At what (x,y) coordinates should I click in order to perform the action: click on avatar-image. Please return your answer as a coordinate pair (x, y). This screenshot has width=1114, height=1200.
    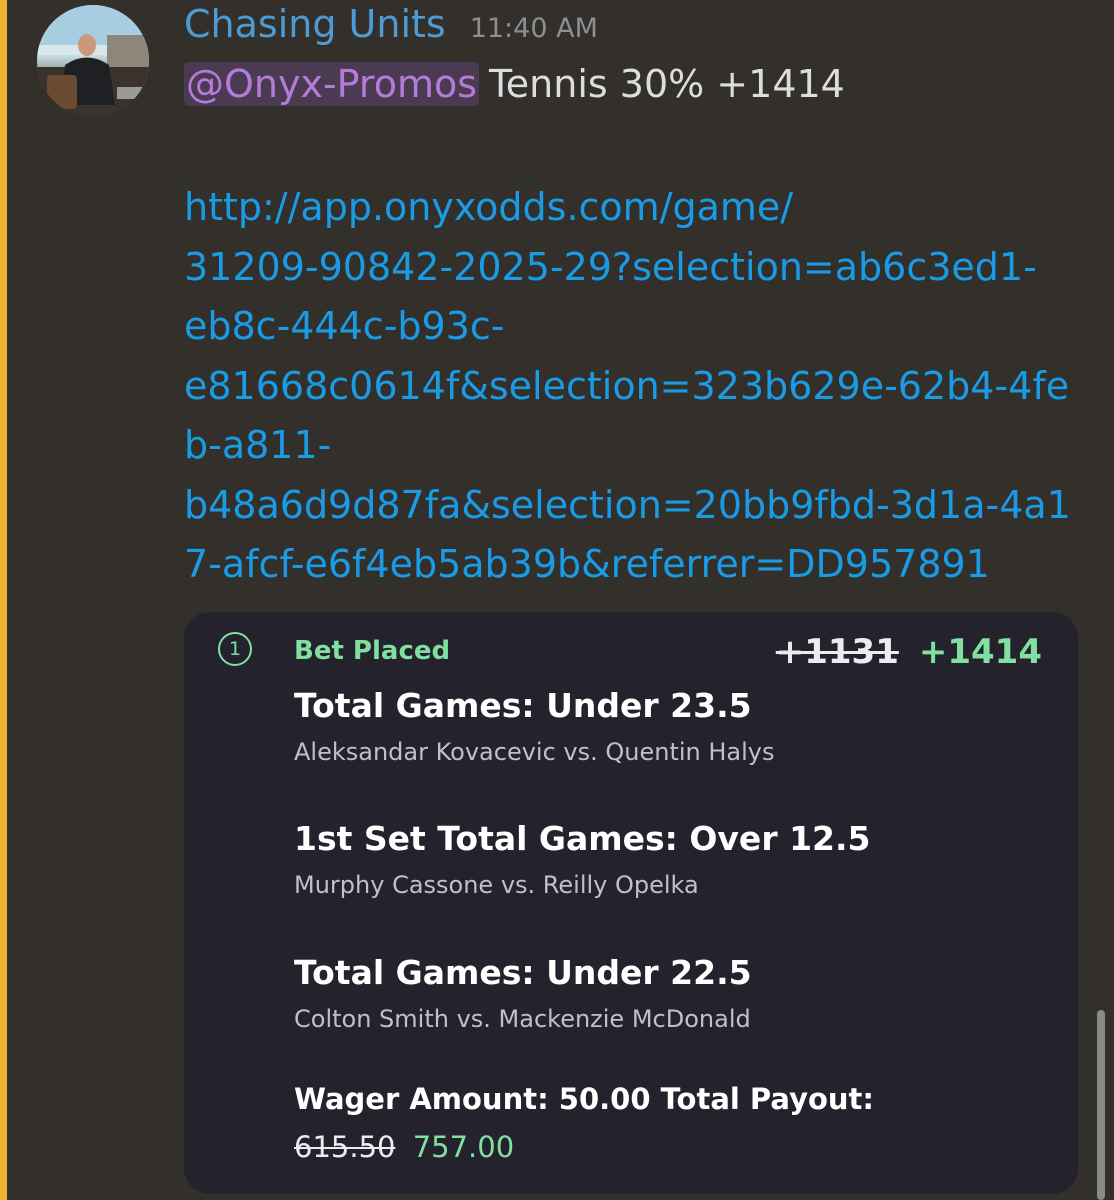
    Looking at the image, I should click on (93, 61).